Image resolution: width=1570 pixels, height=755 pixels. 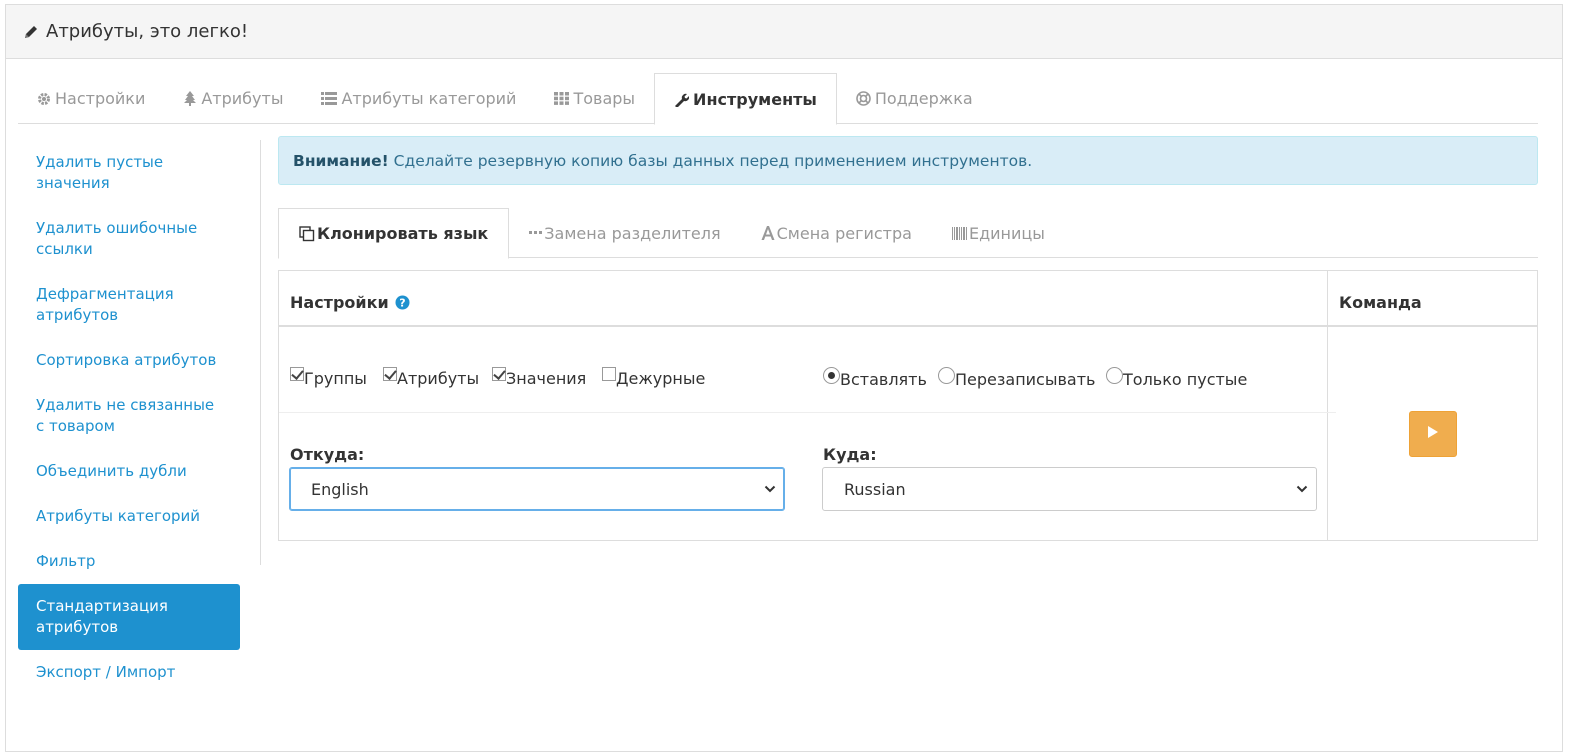 What do you see at coordinates (1380, 302) in the screenshot?
I see `command-column-header: Команда` at bounding box center [1380, 302].